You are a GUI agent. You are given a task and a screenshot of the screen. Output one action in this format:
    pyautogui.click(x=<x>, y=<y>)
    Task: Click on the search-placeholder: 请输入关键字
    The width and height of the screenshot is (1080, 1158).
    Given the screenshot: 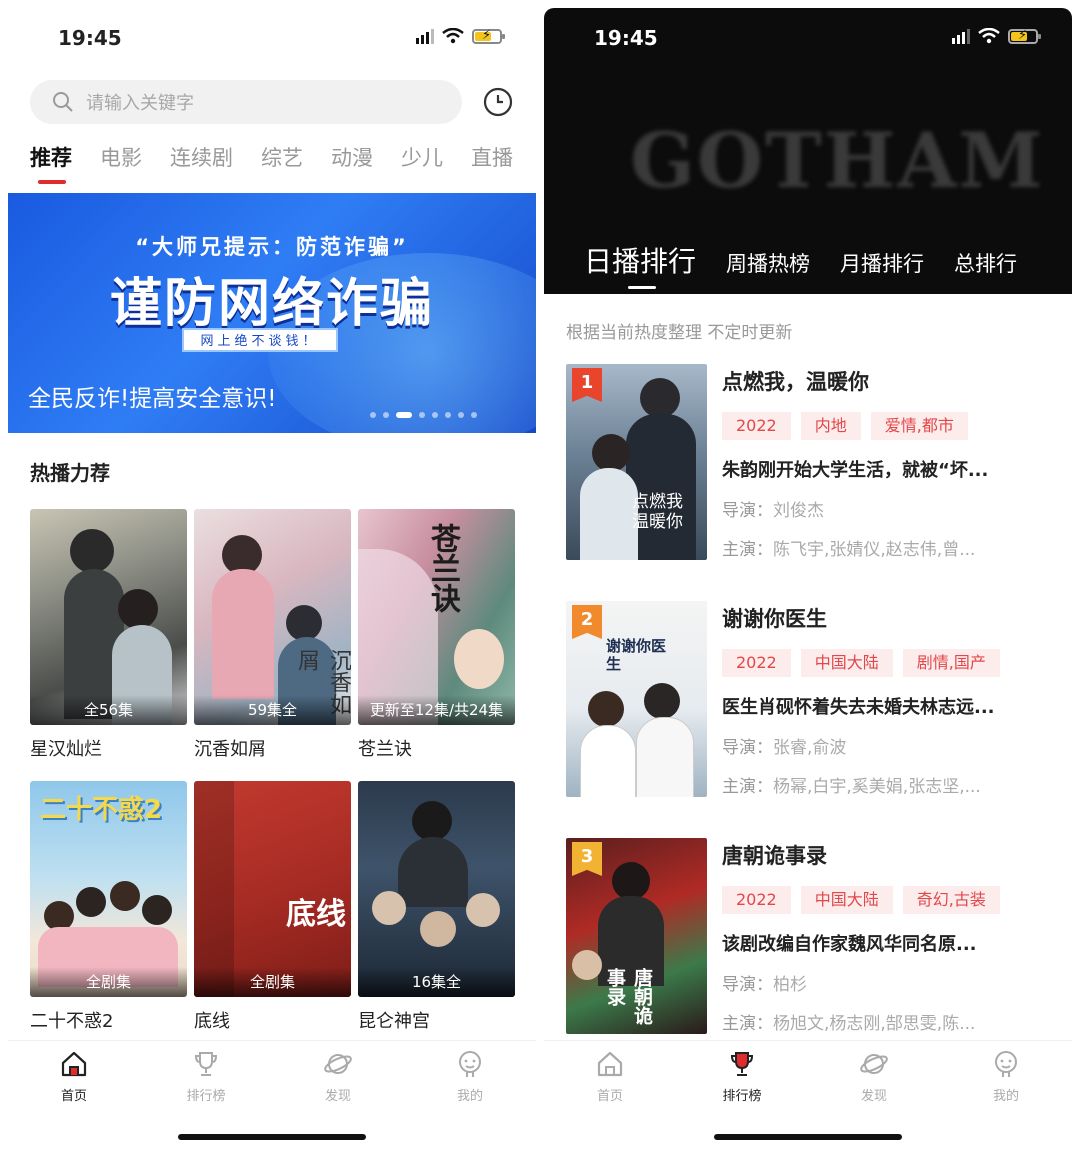 What is the action you would take?
    pyautogui.click(x=140, y=103)
    